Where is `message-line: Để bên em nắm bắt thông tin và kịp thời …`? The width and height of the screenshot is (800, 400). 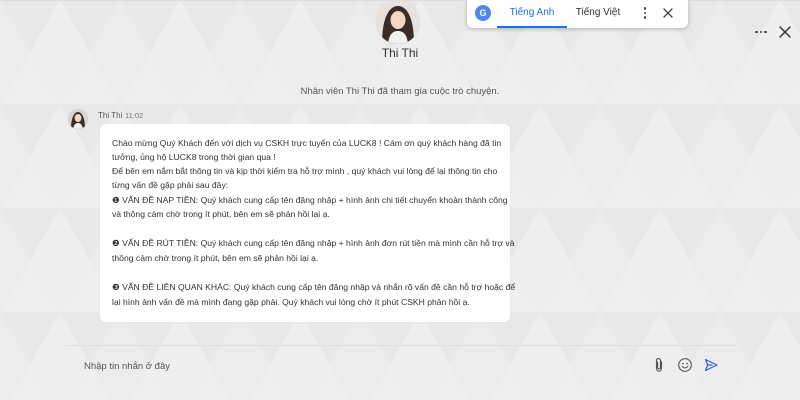
message-line: Để bên em nắm bắt thông tin và kịp thời … is located at coordinates (305, 171).